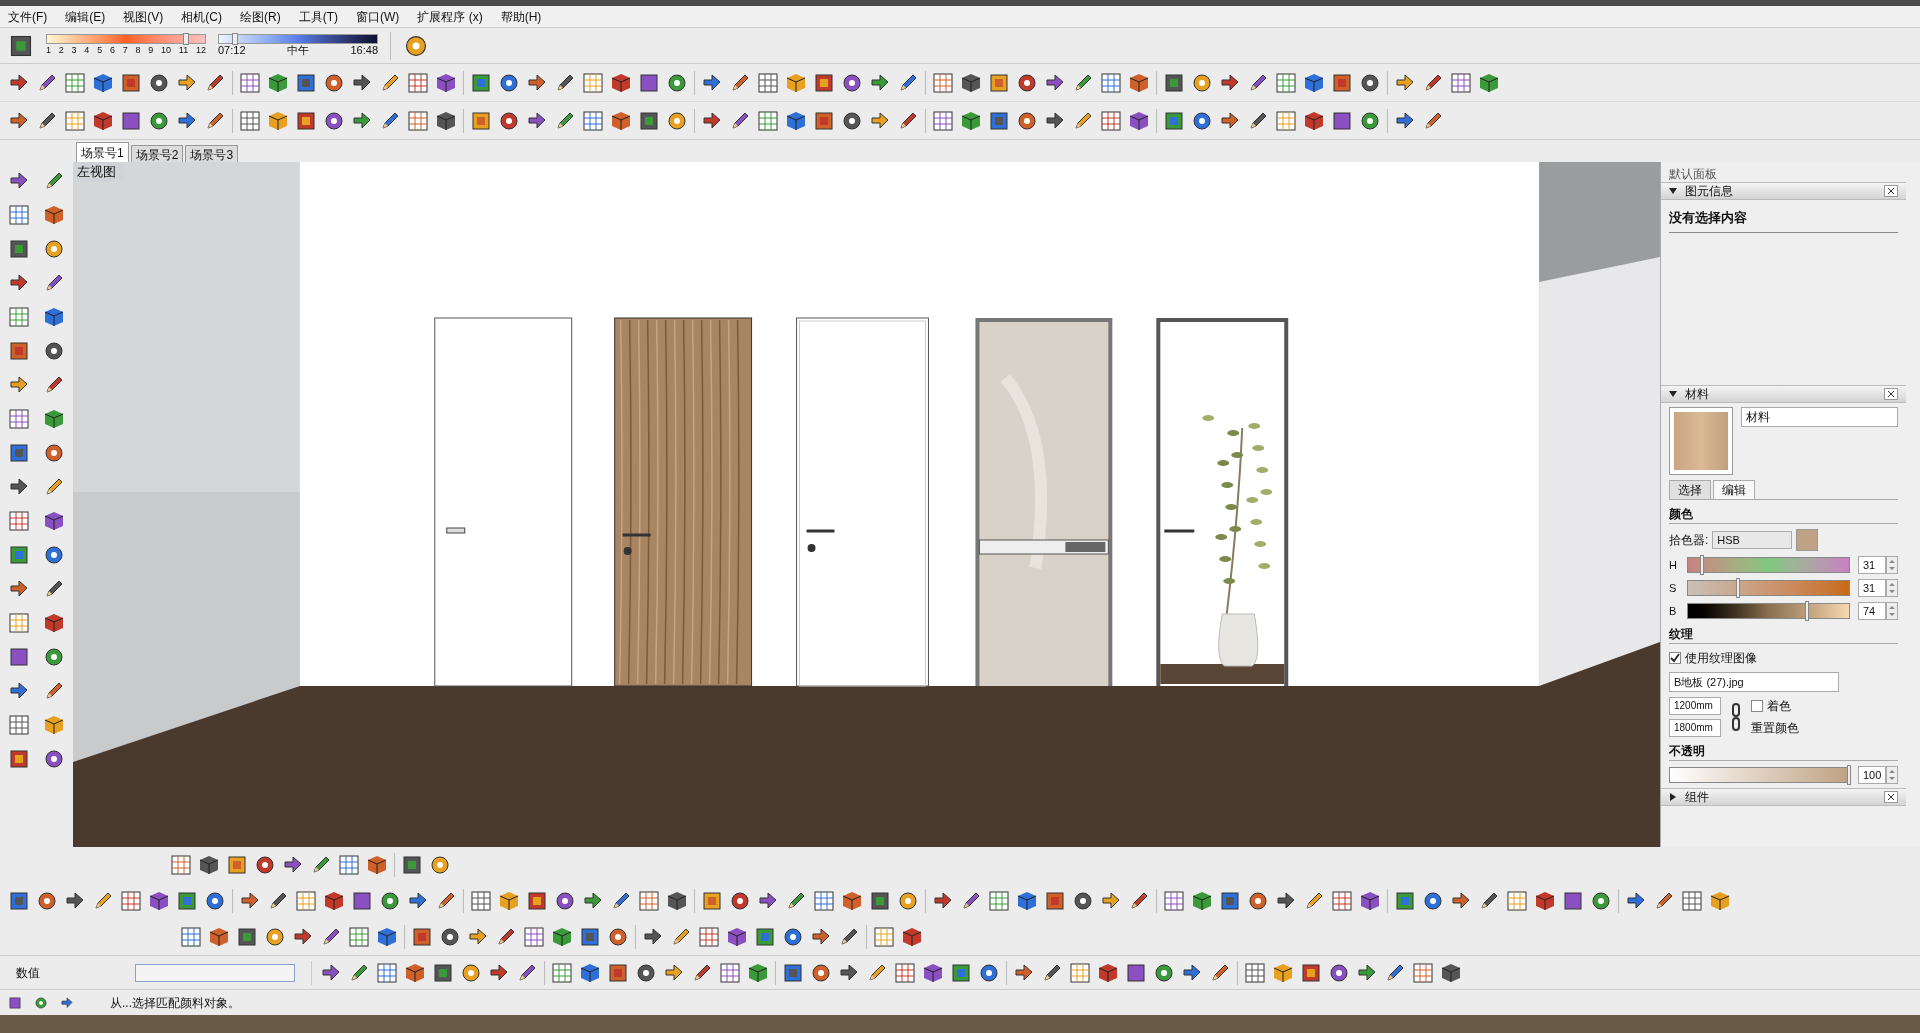 This screenshot has width=1920, height=1033. Describe the element at coordinates (378, 16) in the screenshot. I see `menu-item: 窗口(W)` at that location.